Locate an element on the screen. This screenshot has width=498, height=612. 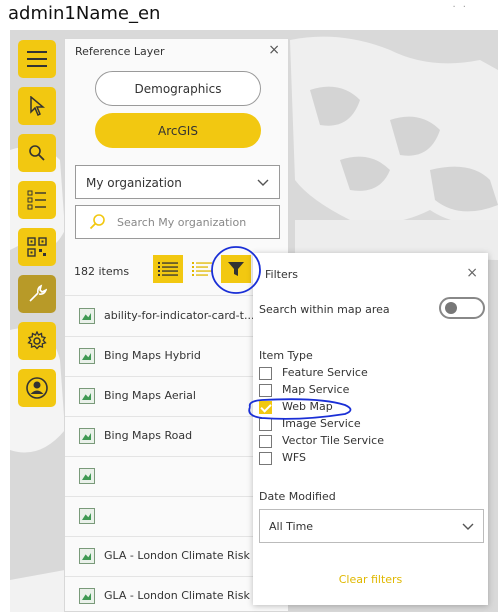
layer-item-label: Bing Maps Hybrid is located at coordinates (152, 355).